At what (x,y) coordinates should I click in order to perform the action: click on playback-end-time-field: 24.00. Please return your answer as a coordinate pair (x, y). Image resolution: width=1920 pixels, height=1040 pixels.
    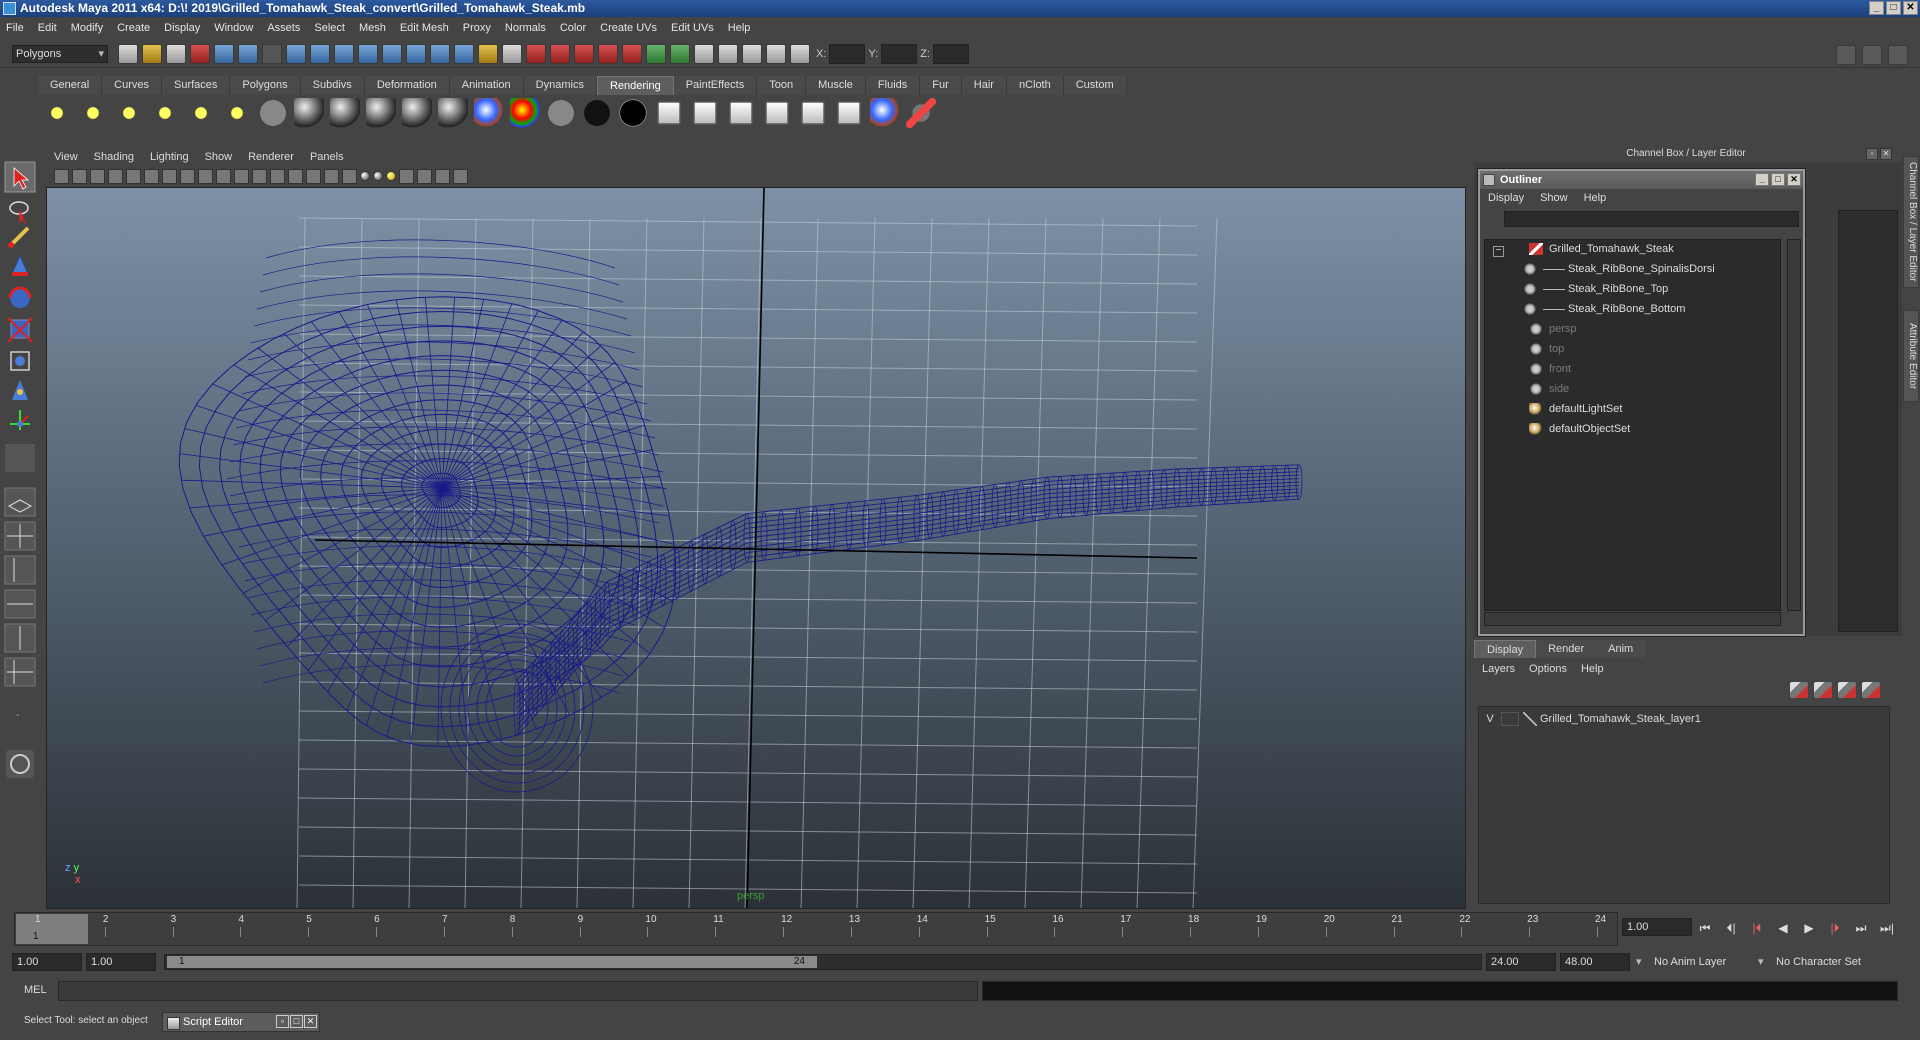
    Looking at the image, I should click on (1521, 962).